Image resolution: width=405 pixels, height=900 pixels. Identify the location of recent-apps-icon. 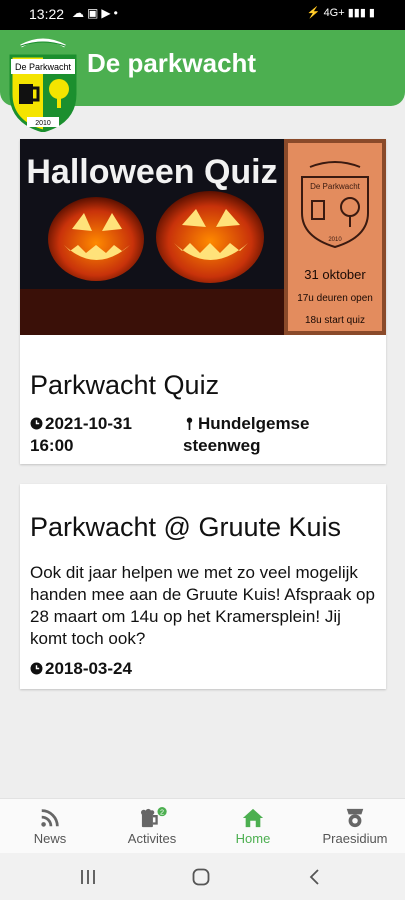
(88, 877).